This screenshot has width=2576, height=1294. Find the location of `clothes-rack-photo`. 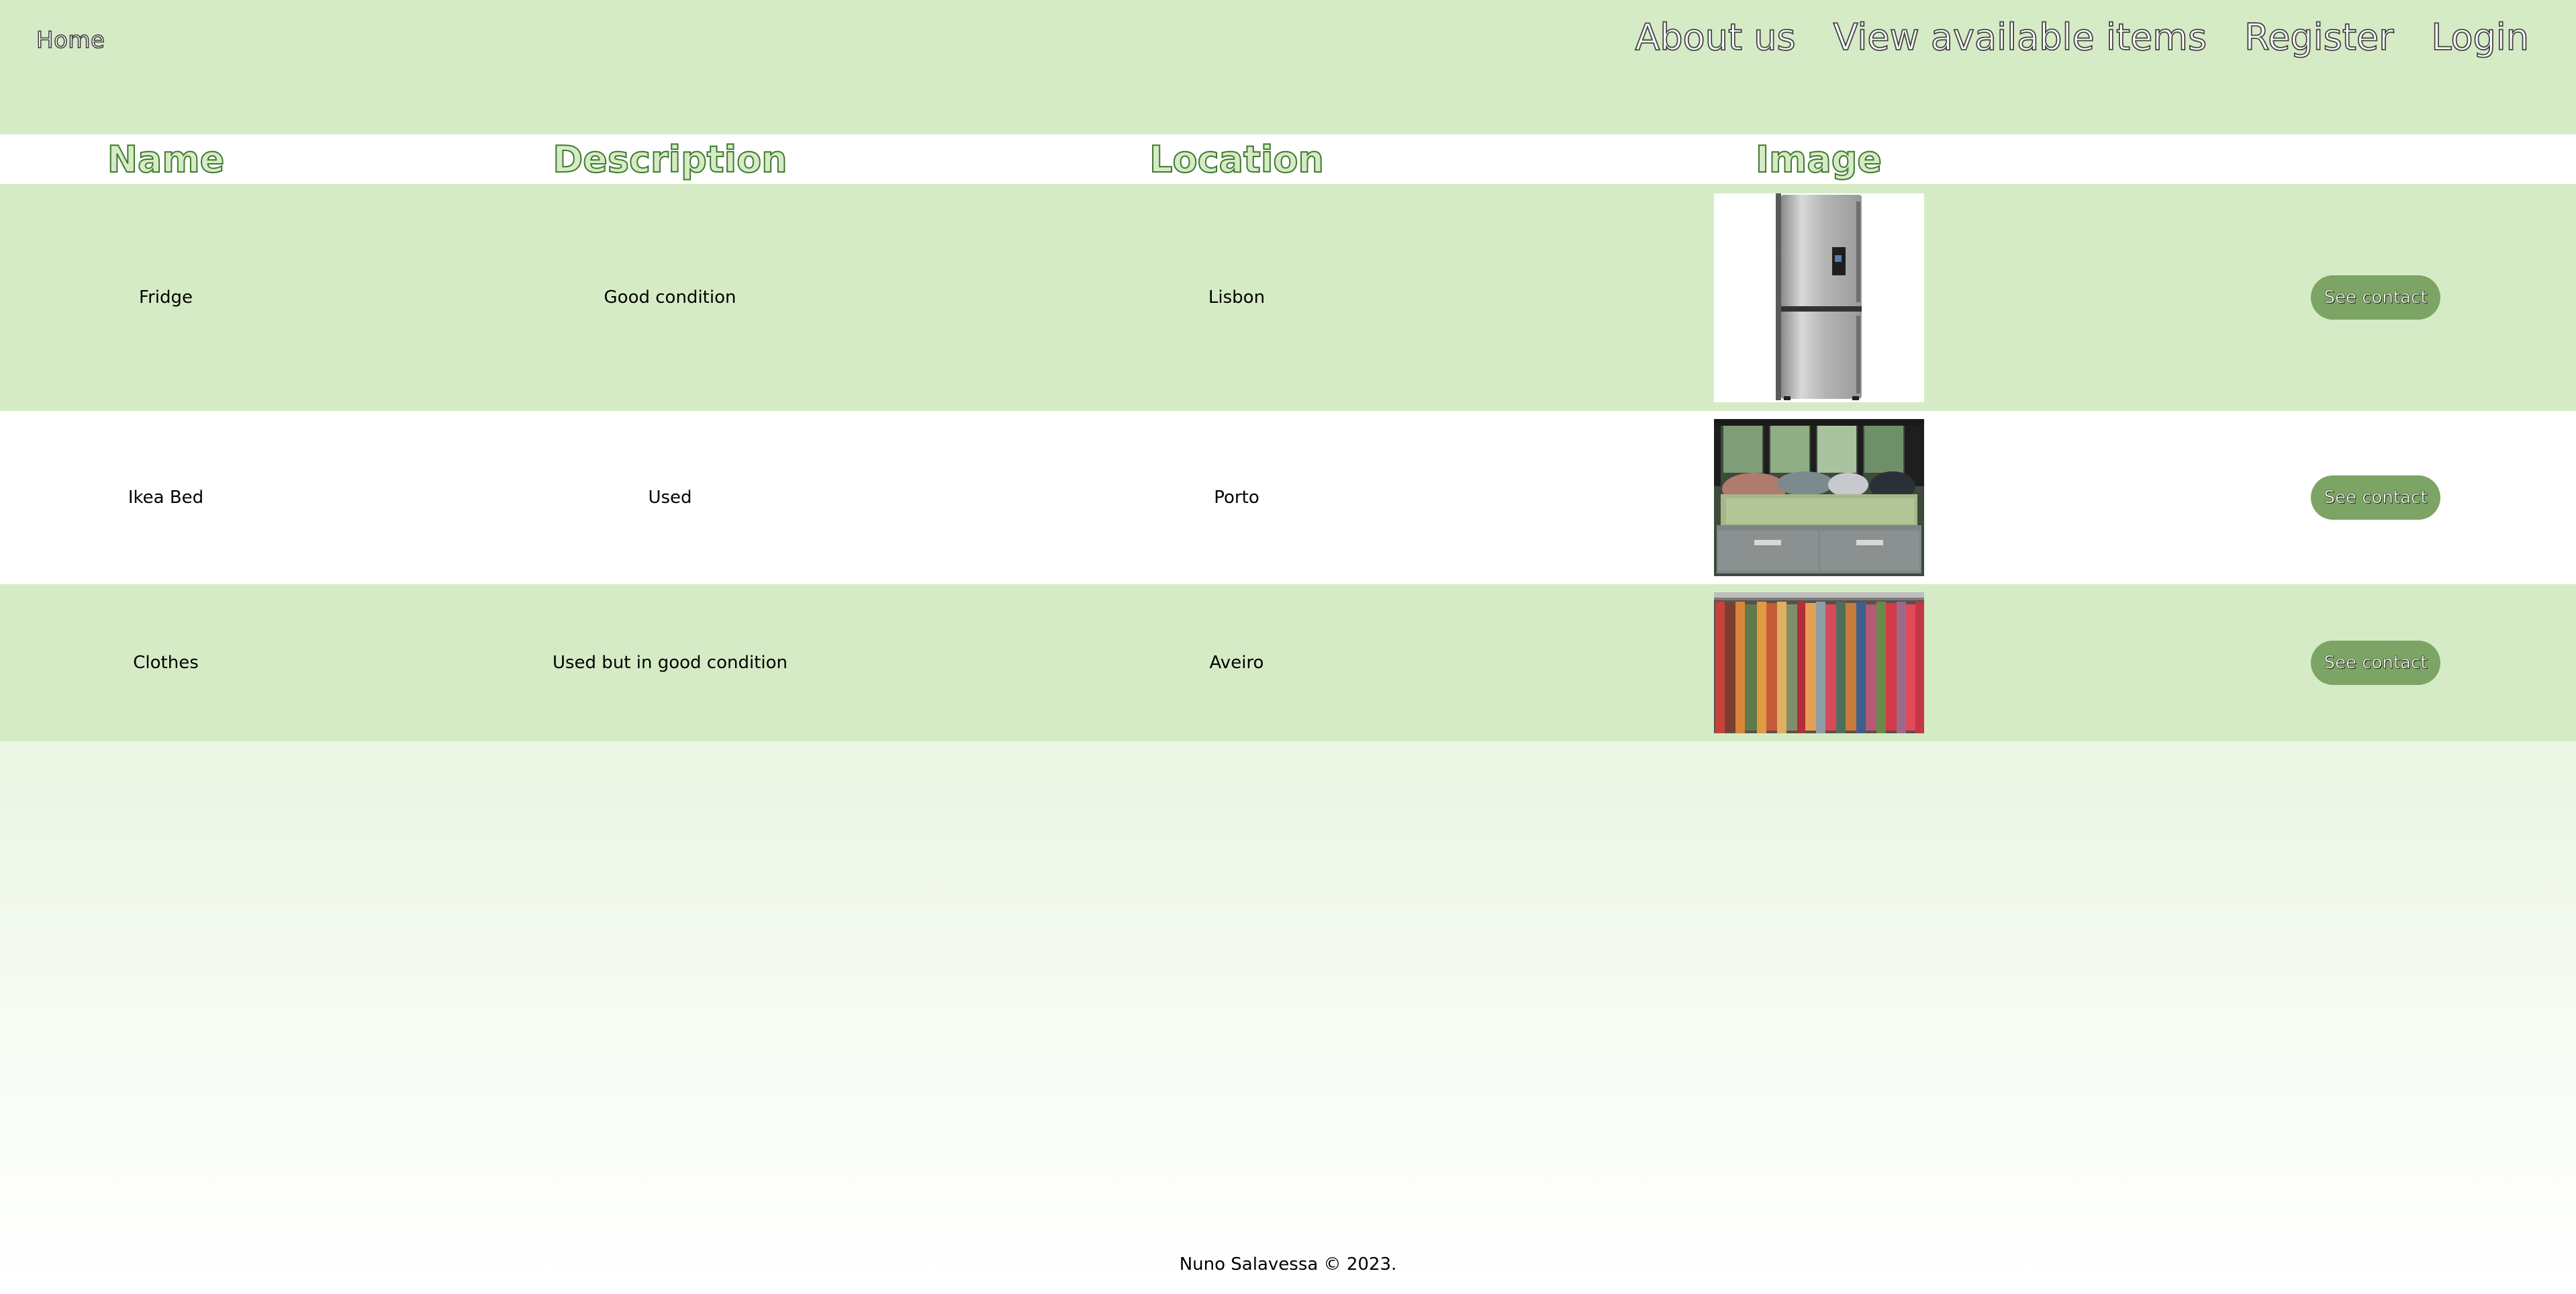

clothes-rack-photo is located at coordinates (1819, 662).